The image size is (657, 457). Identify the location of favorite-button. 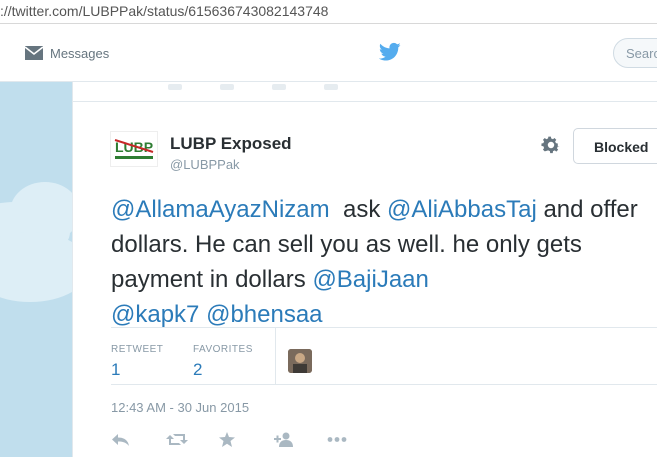
(246, 439).